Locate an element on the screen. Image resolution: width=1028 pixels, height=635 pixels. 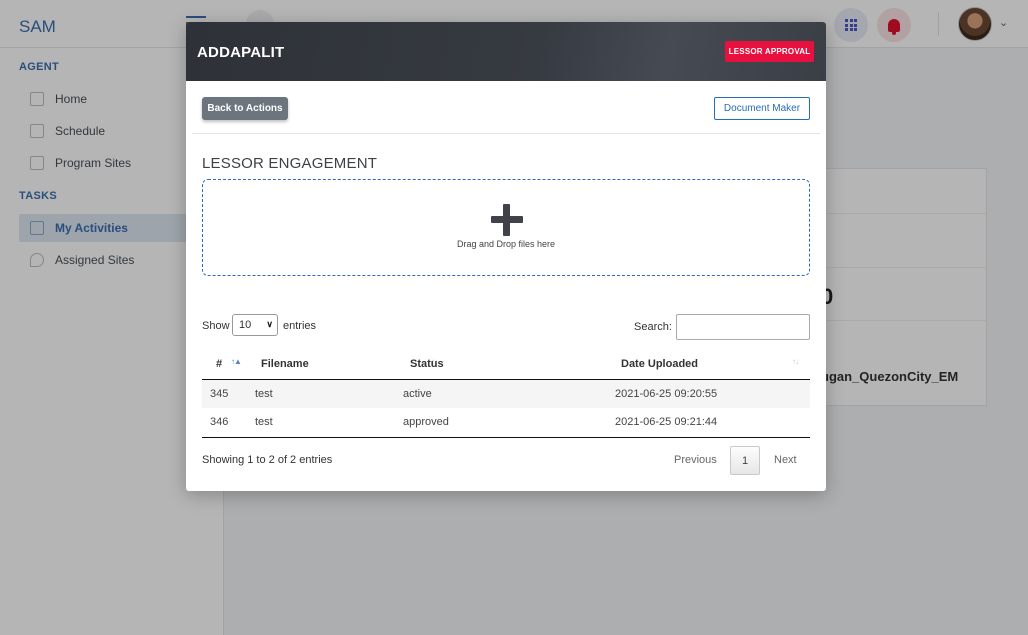
divider is located at coordinates (506, 133).